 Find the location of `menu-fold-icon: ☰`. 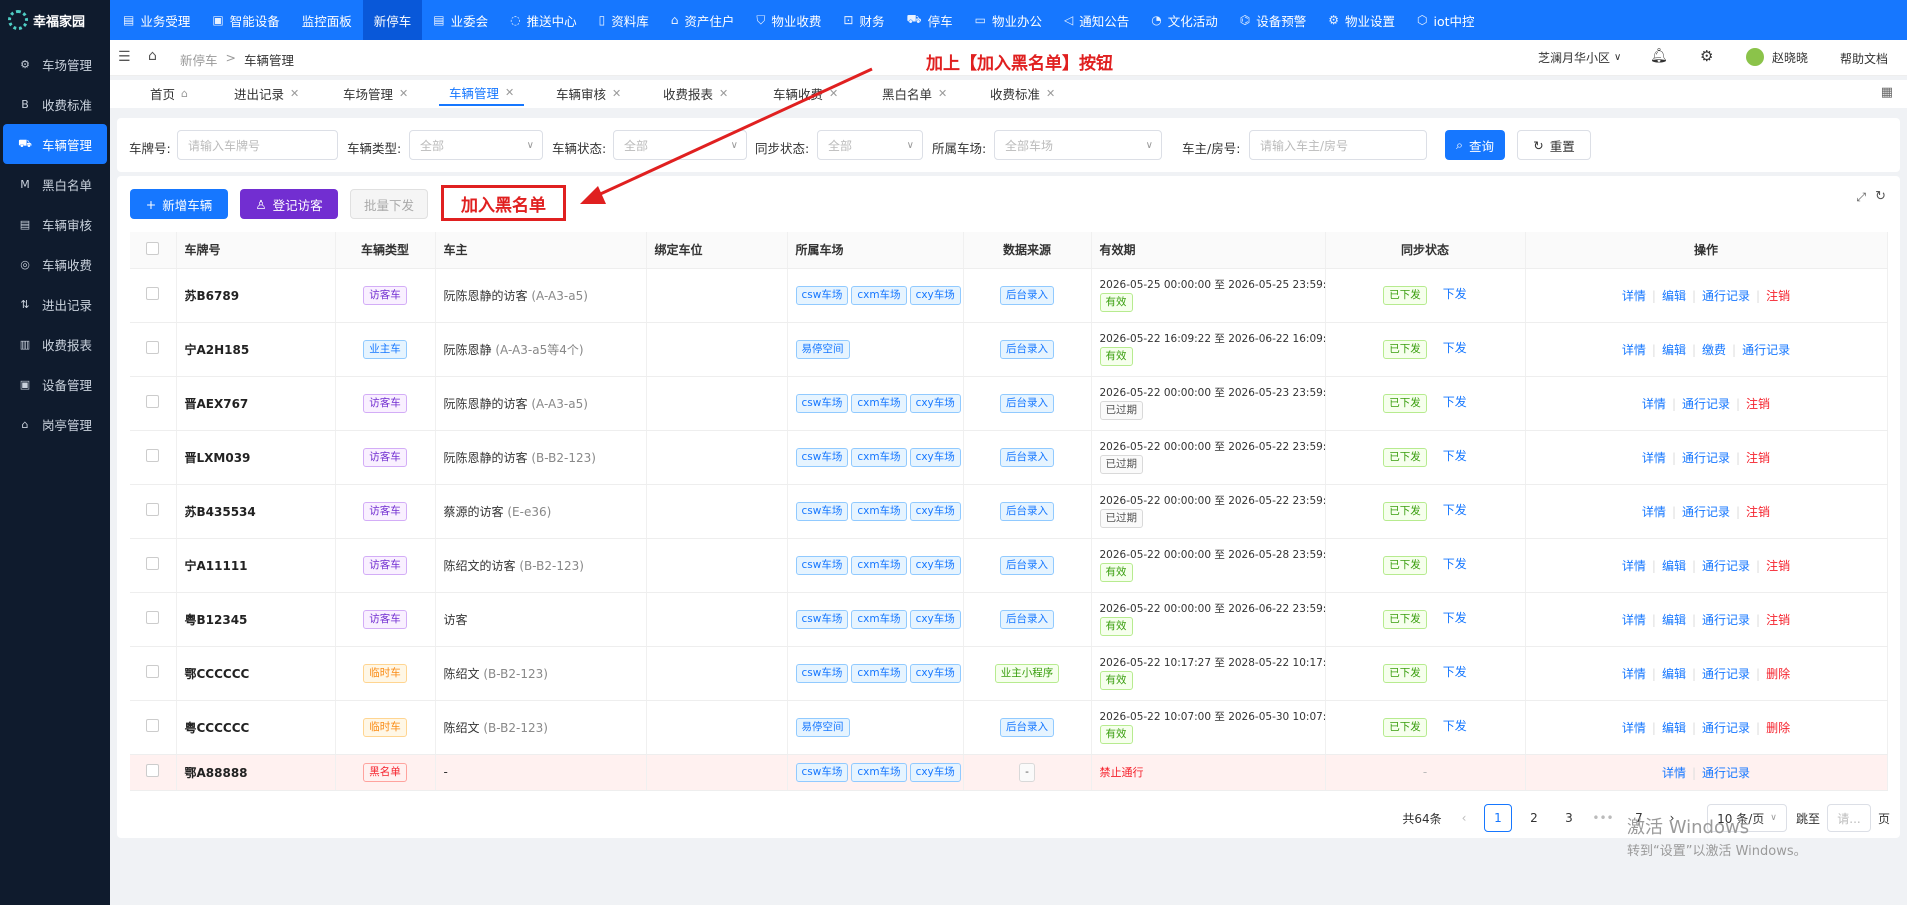

menu-fold-icon: ☰ is located at coordinates (124, 57).